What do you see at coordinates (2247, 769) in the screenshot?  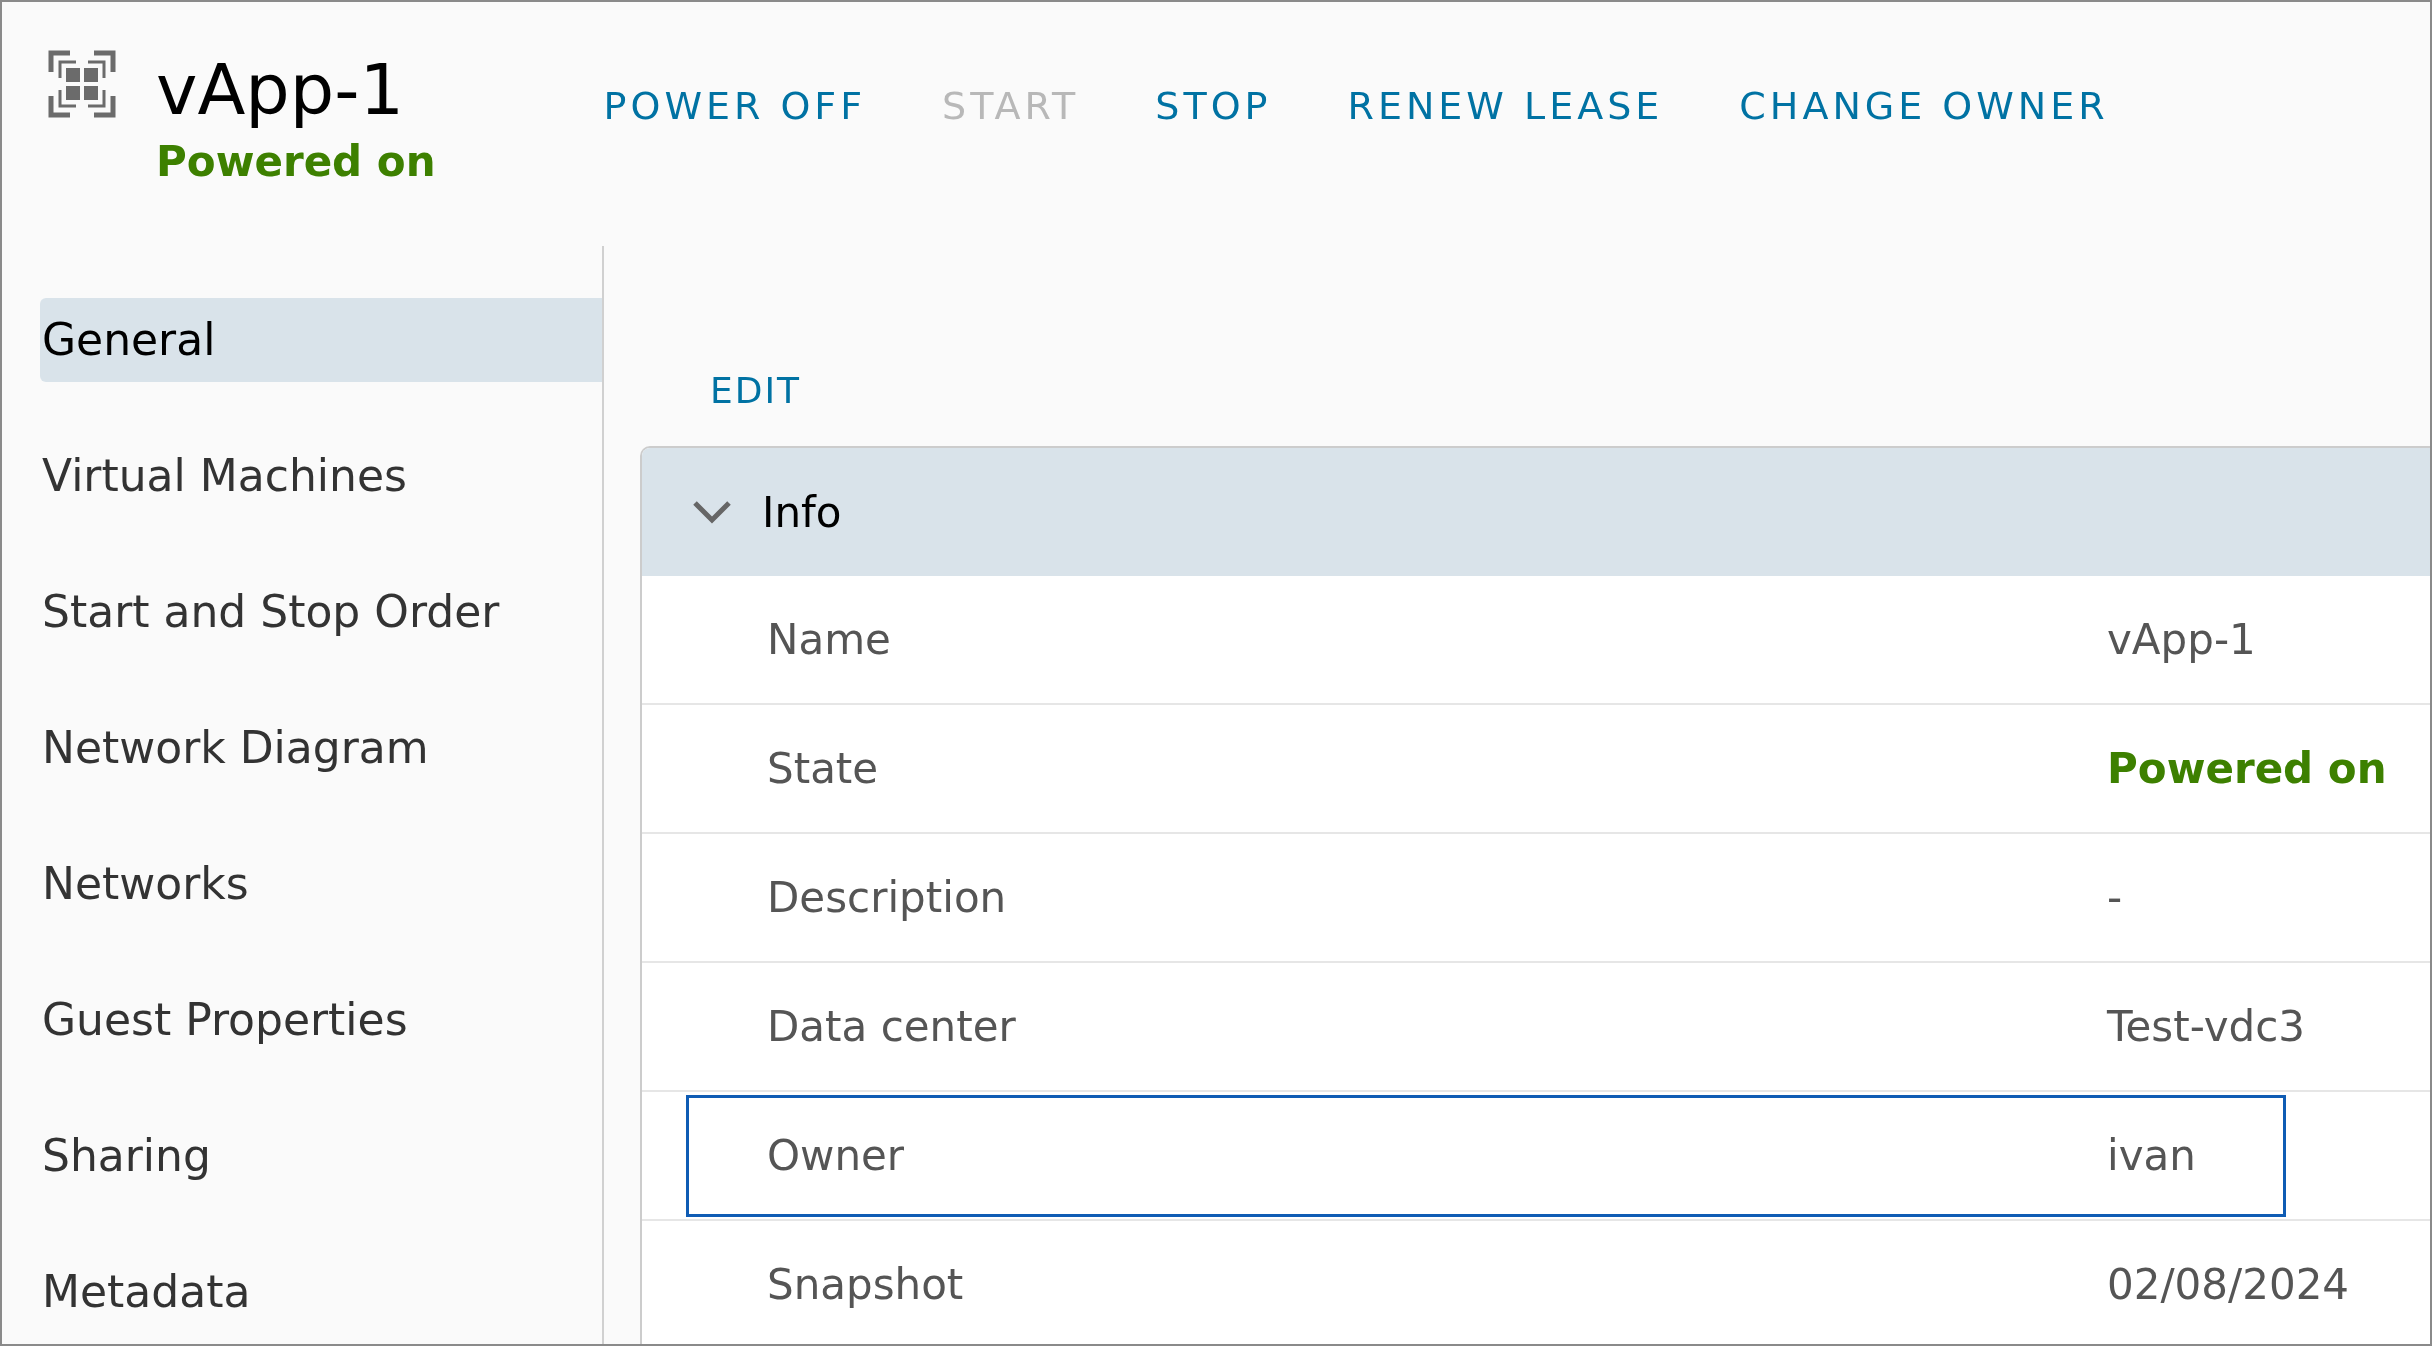 I see `row-value: Powered on` at bounding box center [2247, 769].